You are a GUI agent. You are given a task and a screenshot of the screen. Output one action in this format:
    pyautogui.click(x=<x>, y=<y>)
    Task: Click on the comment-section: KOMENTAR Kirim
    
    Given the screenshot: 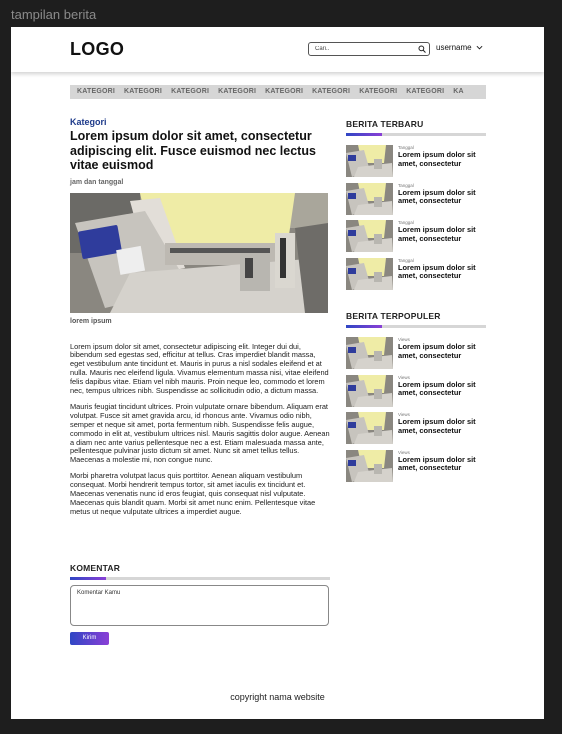 What is the action you would take?
    pyautogui.click(x=200, y=604)
    